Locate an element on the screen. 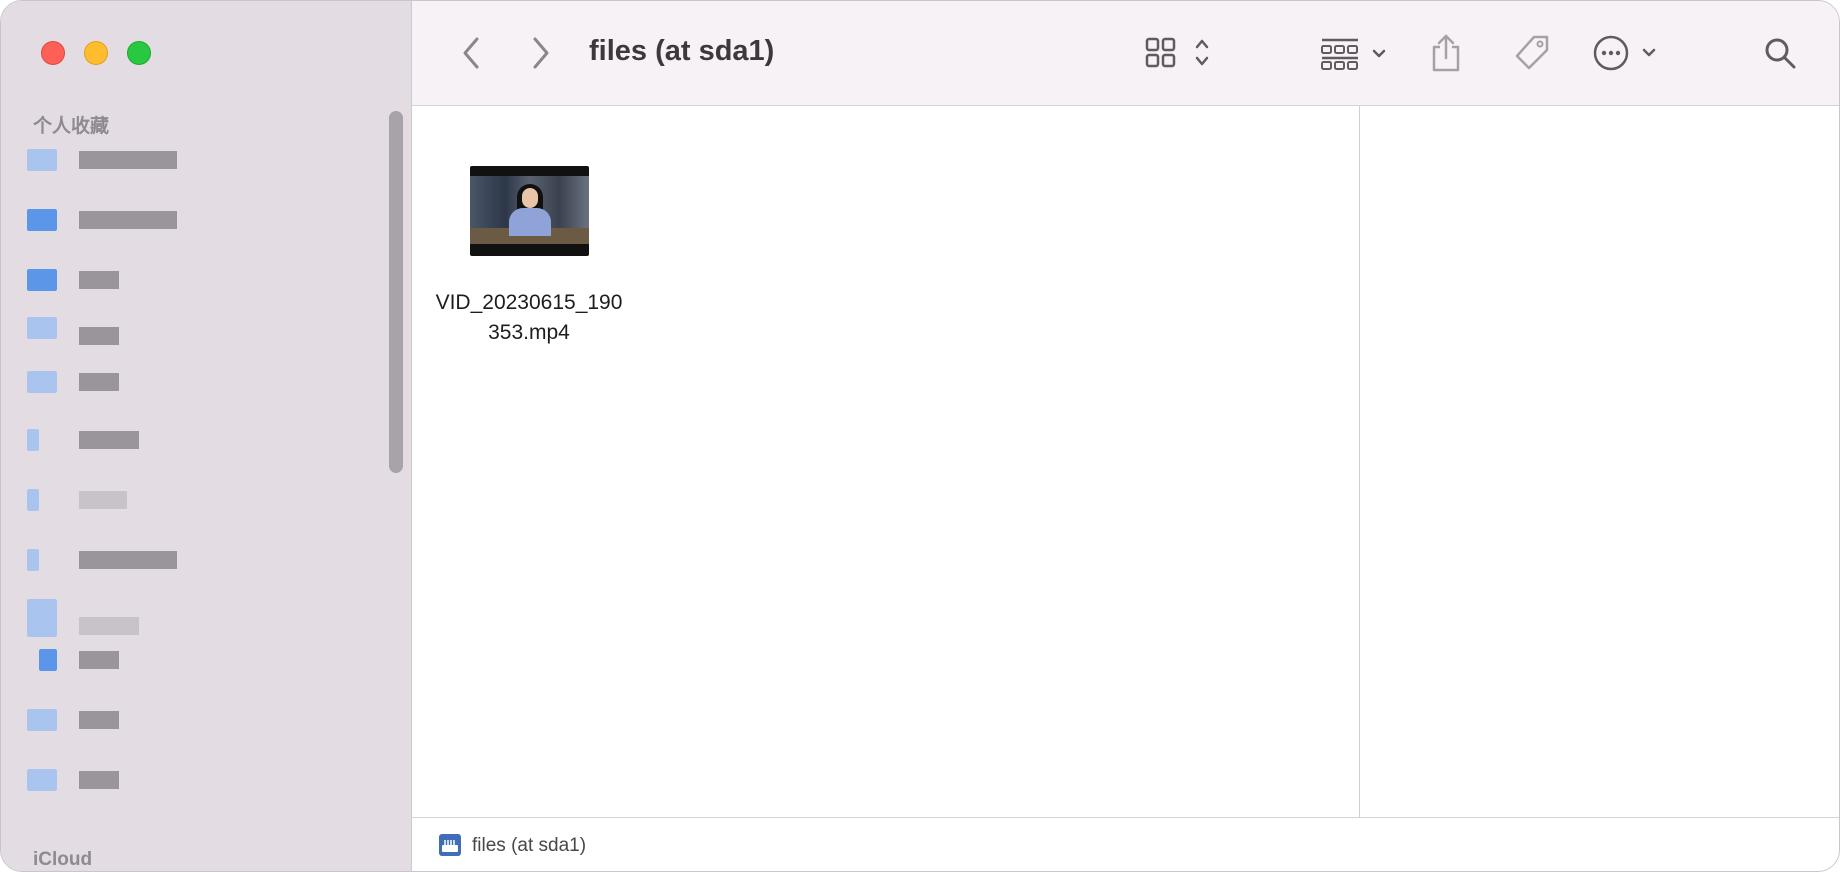 The image size is (1840, 872). view-mode-button is located at coordinates (1183, 53).